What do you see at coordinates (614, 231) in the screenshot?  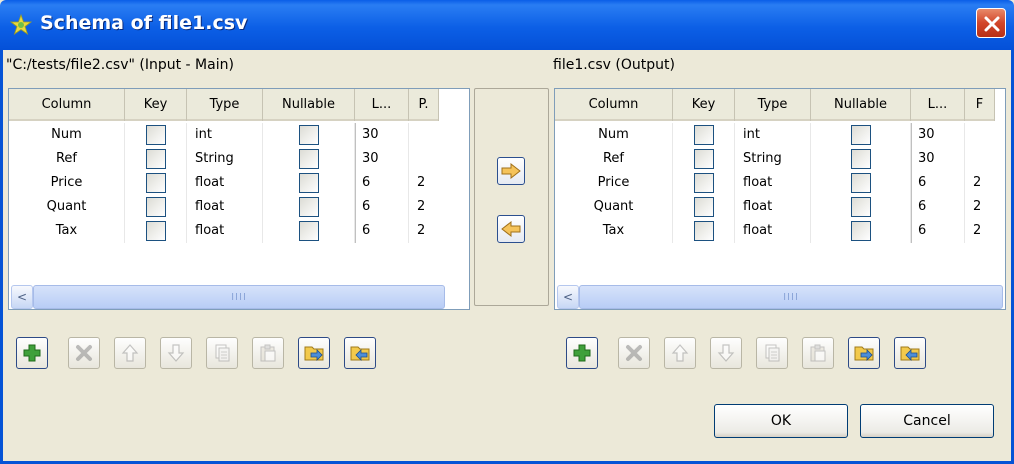 I see `column-name-cell: Tax` at bounding box center [614, 231].